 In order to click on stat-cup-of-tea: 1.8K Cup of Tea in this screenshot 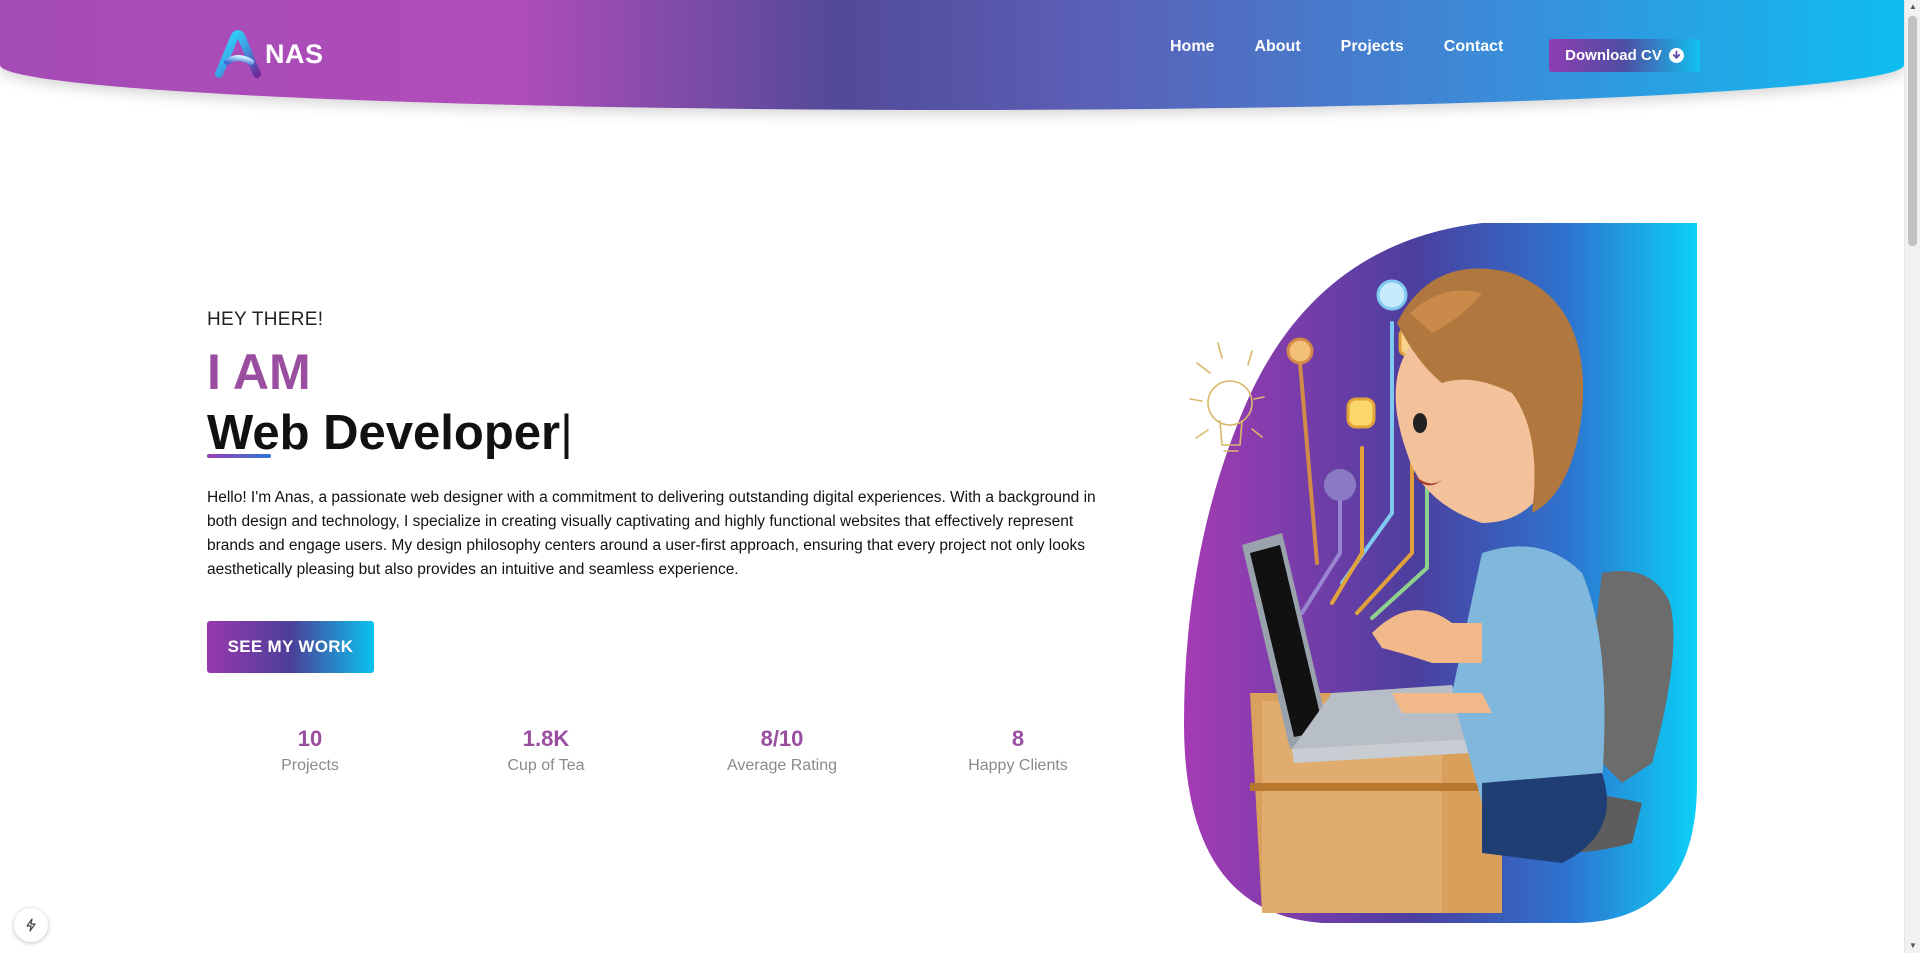, I will do `click(546, 750)`.